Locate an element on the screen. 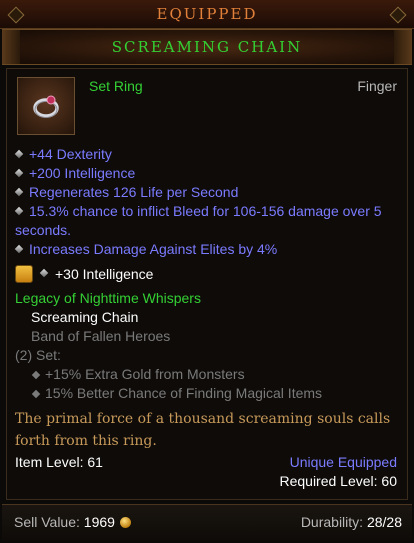 The height and width of the screenshot is (543, 414). banner-trim-right is located at coordinates (403, 47).